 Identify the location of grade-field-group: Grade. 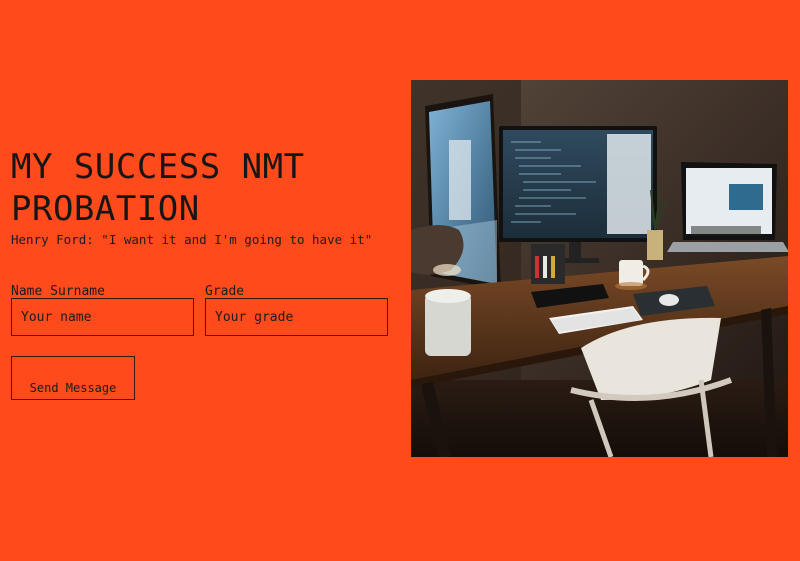
(296, 310).